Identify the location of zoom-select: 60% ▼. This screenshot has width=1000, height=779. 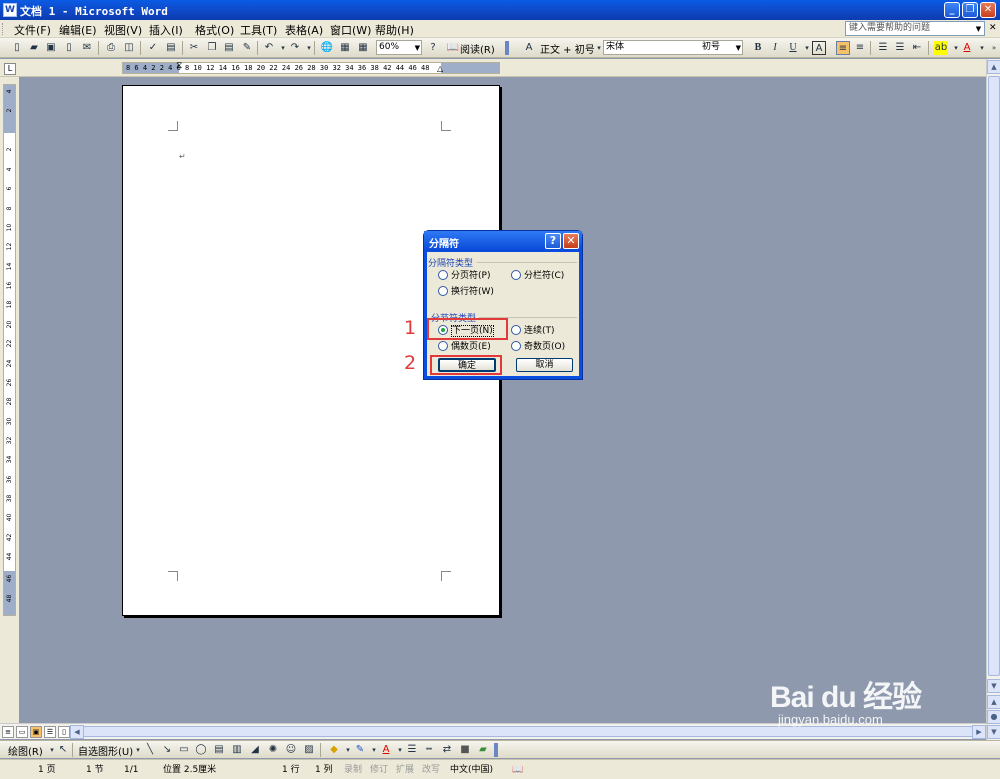
(399, 47).